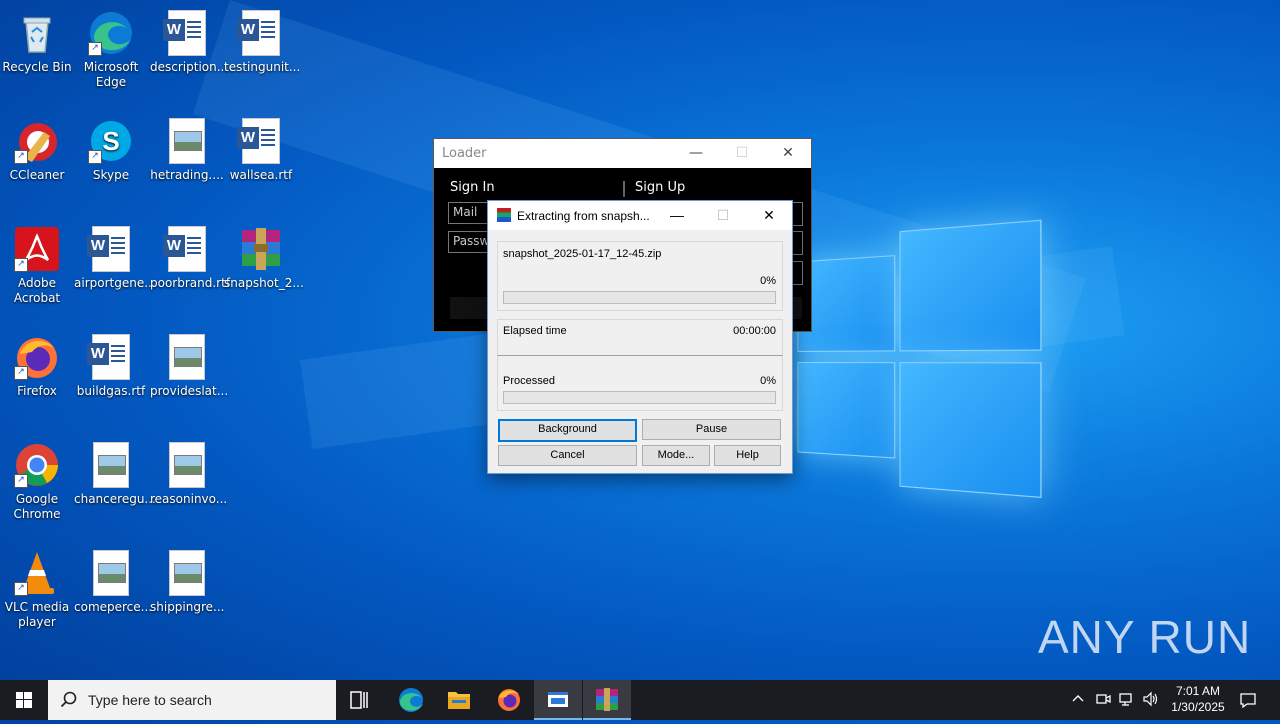  What do you see at coordinates (111, 47) in the screenshot?
I see `desktop-icon-microsoft-edge: ↗ Microsoft Edge` at bounding box center [111, 47].